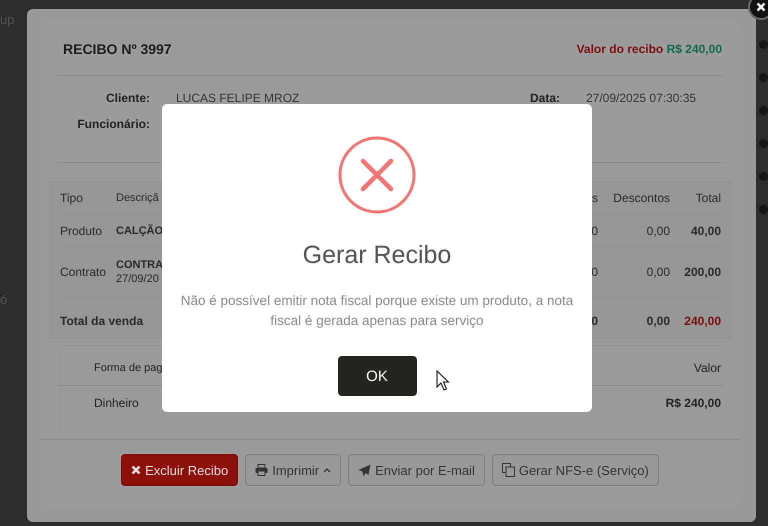  Describe the element at coordinates (377, 255) in the screenshot. I see `dialog-title: Gerar Recibo` at that location.